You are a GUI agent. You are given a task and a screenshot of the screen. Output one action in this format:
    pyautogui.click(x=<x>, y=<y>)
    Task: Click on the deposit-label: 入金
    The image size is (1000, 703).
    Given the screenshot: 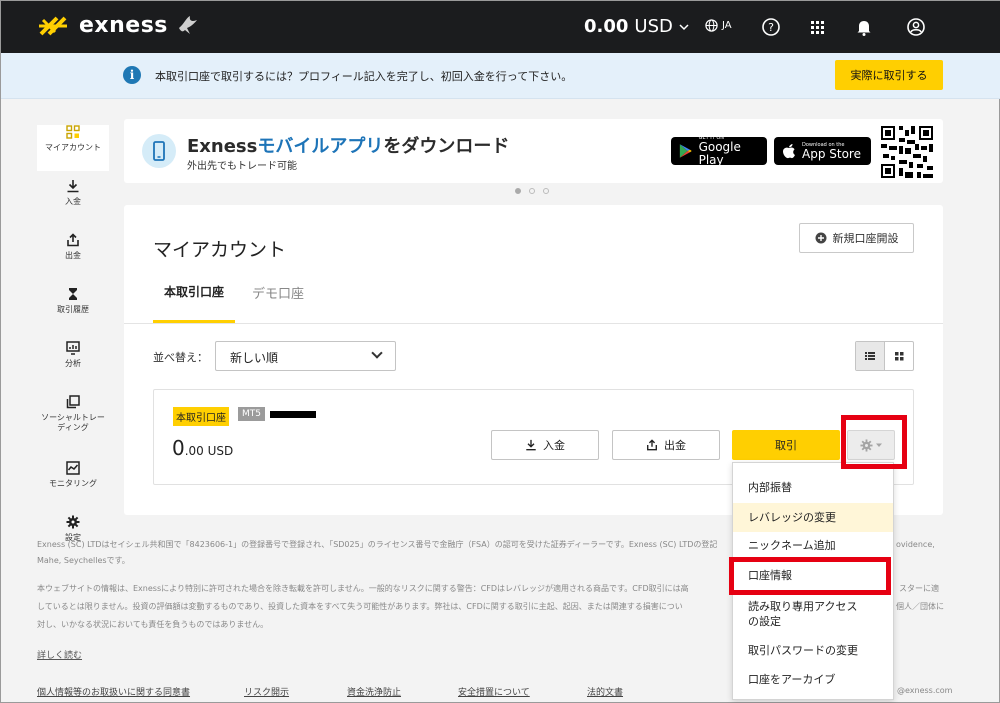 What is the action you would take?
    pyautogui.click(x=554, y=446)
    